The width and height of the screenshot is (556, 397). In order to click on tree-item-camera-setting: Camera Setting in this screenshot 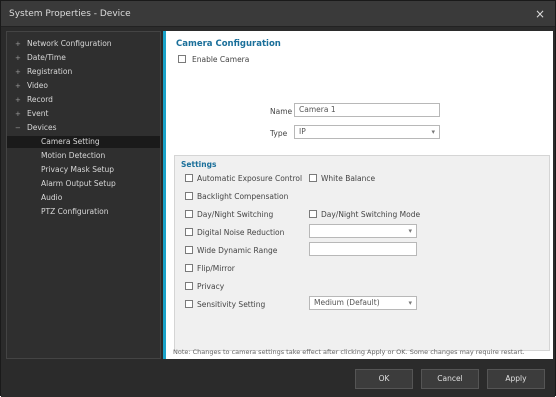, I will do `click(83, 142)`.